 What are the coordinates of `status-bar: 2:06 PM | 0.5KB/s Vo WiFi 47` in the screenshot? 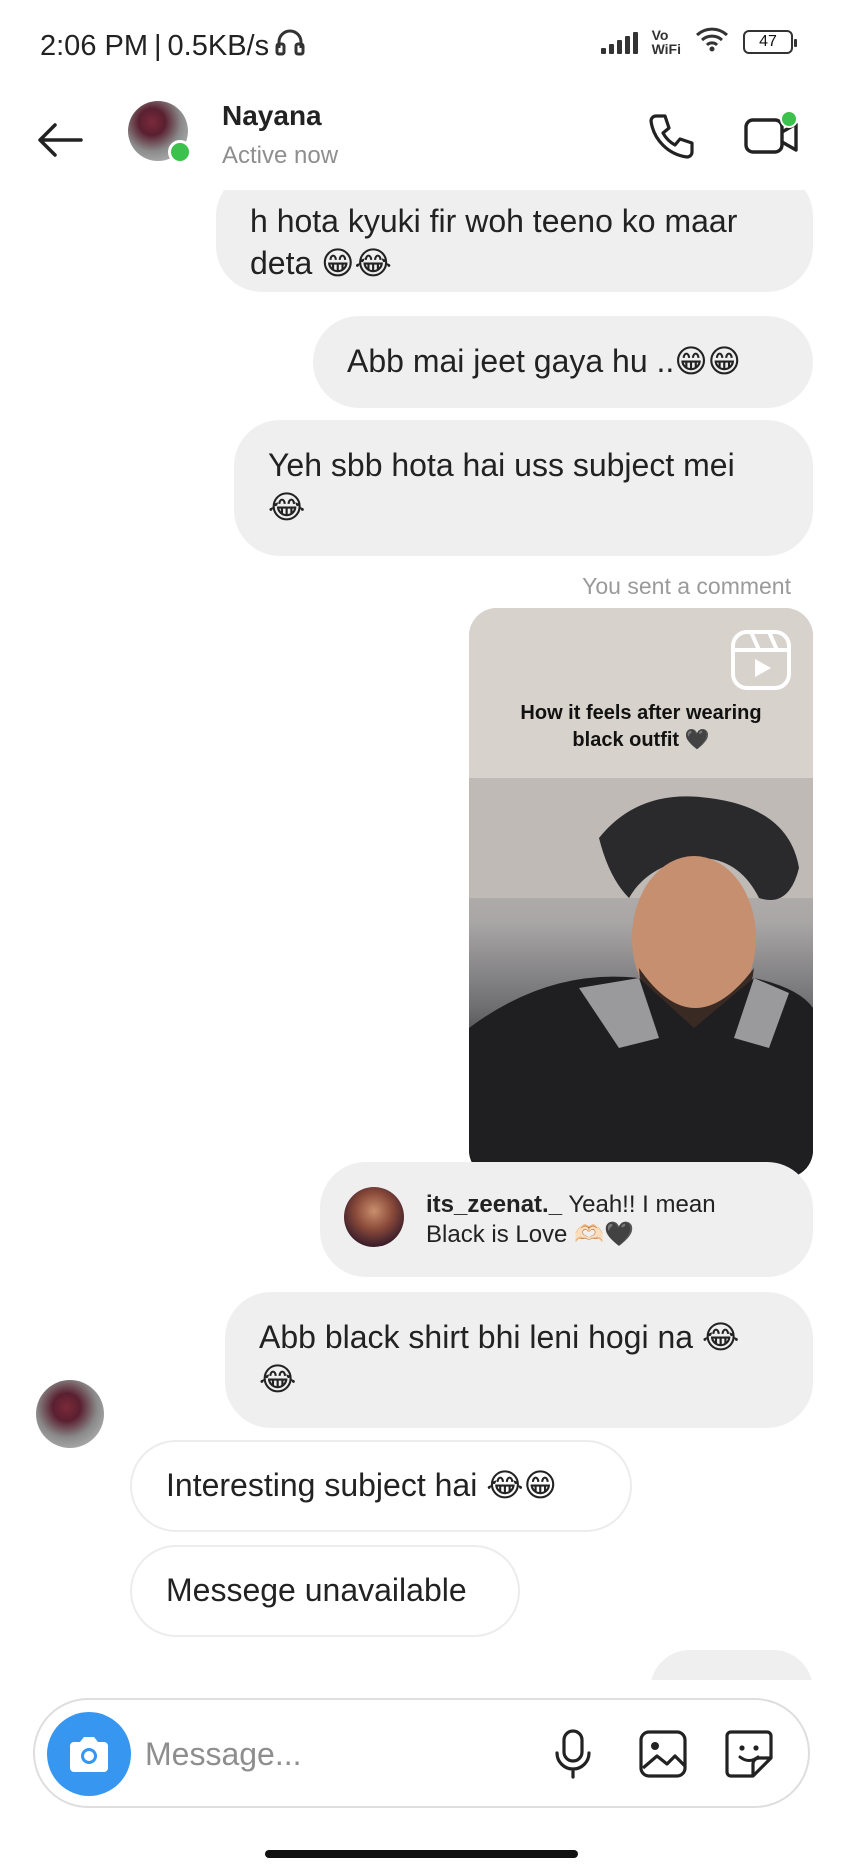 It's located at (421, 45).